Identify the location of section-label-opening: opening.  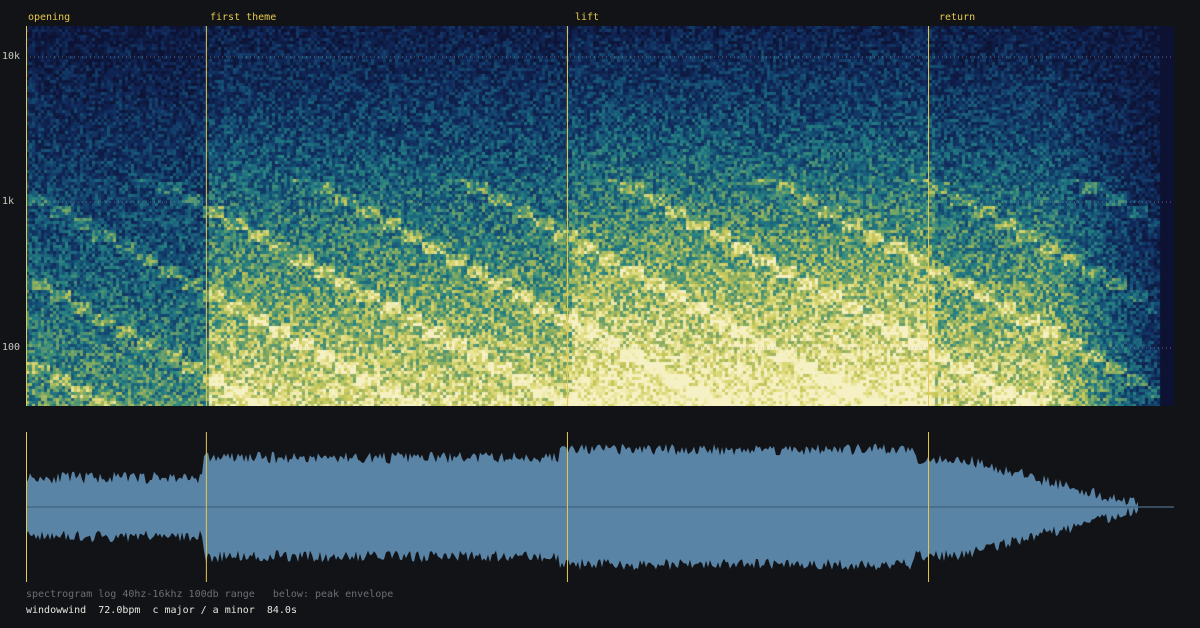
(49, 17).